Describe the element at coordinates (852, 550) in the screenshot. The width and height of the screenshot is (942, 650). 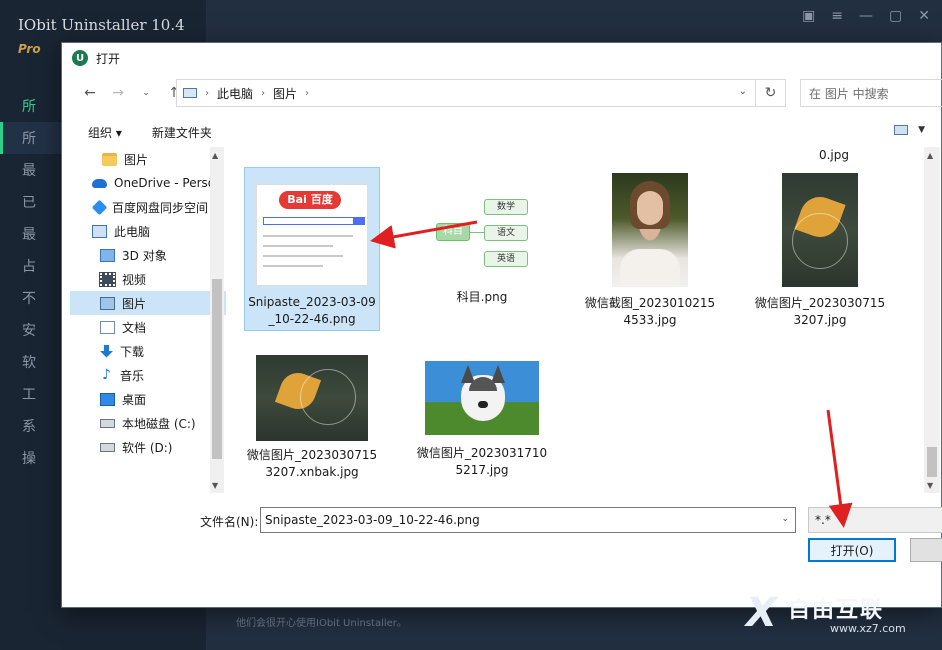
I see `open-button: 打开(O)` at that location.